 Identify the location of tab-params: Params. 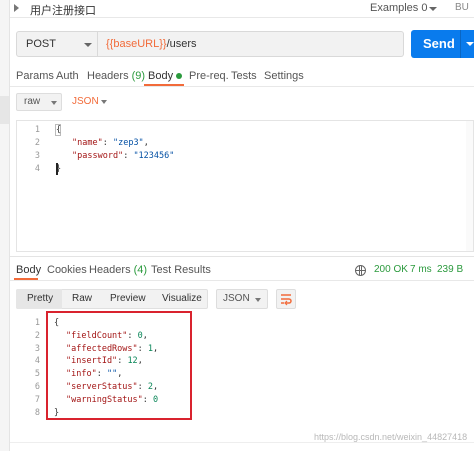
(35, 76).